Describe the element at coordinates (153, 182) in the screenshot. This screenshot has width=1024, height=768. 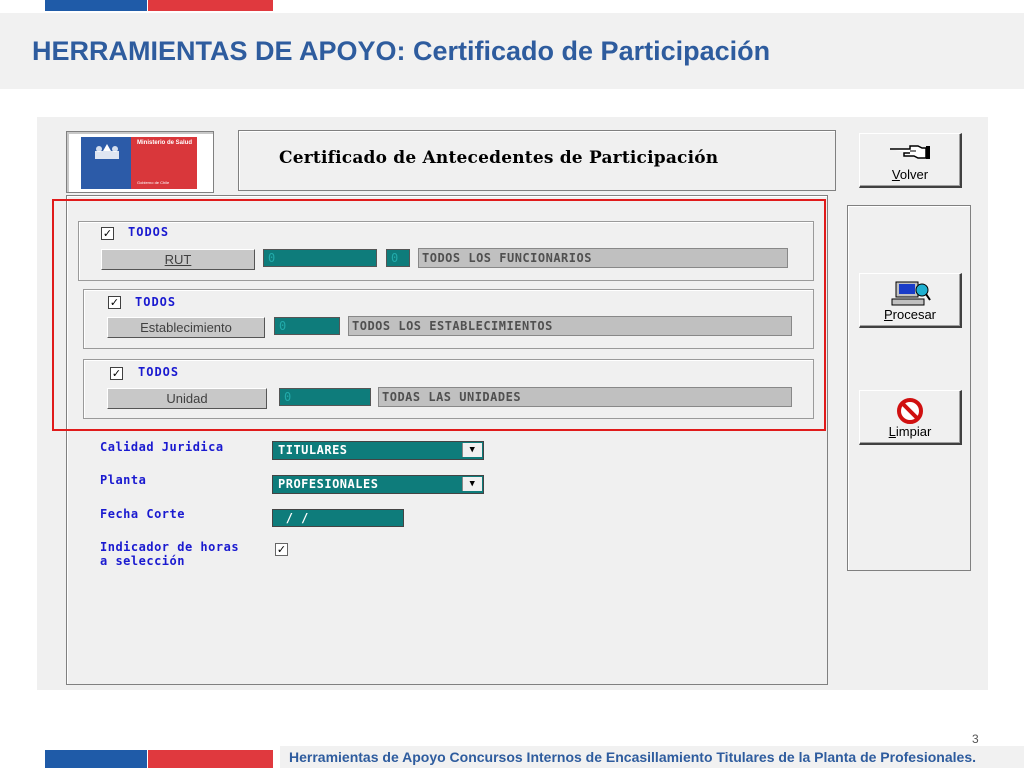
I see `logo-text-government: Gobierno de Chile` at that location.